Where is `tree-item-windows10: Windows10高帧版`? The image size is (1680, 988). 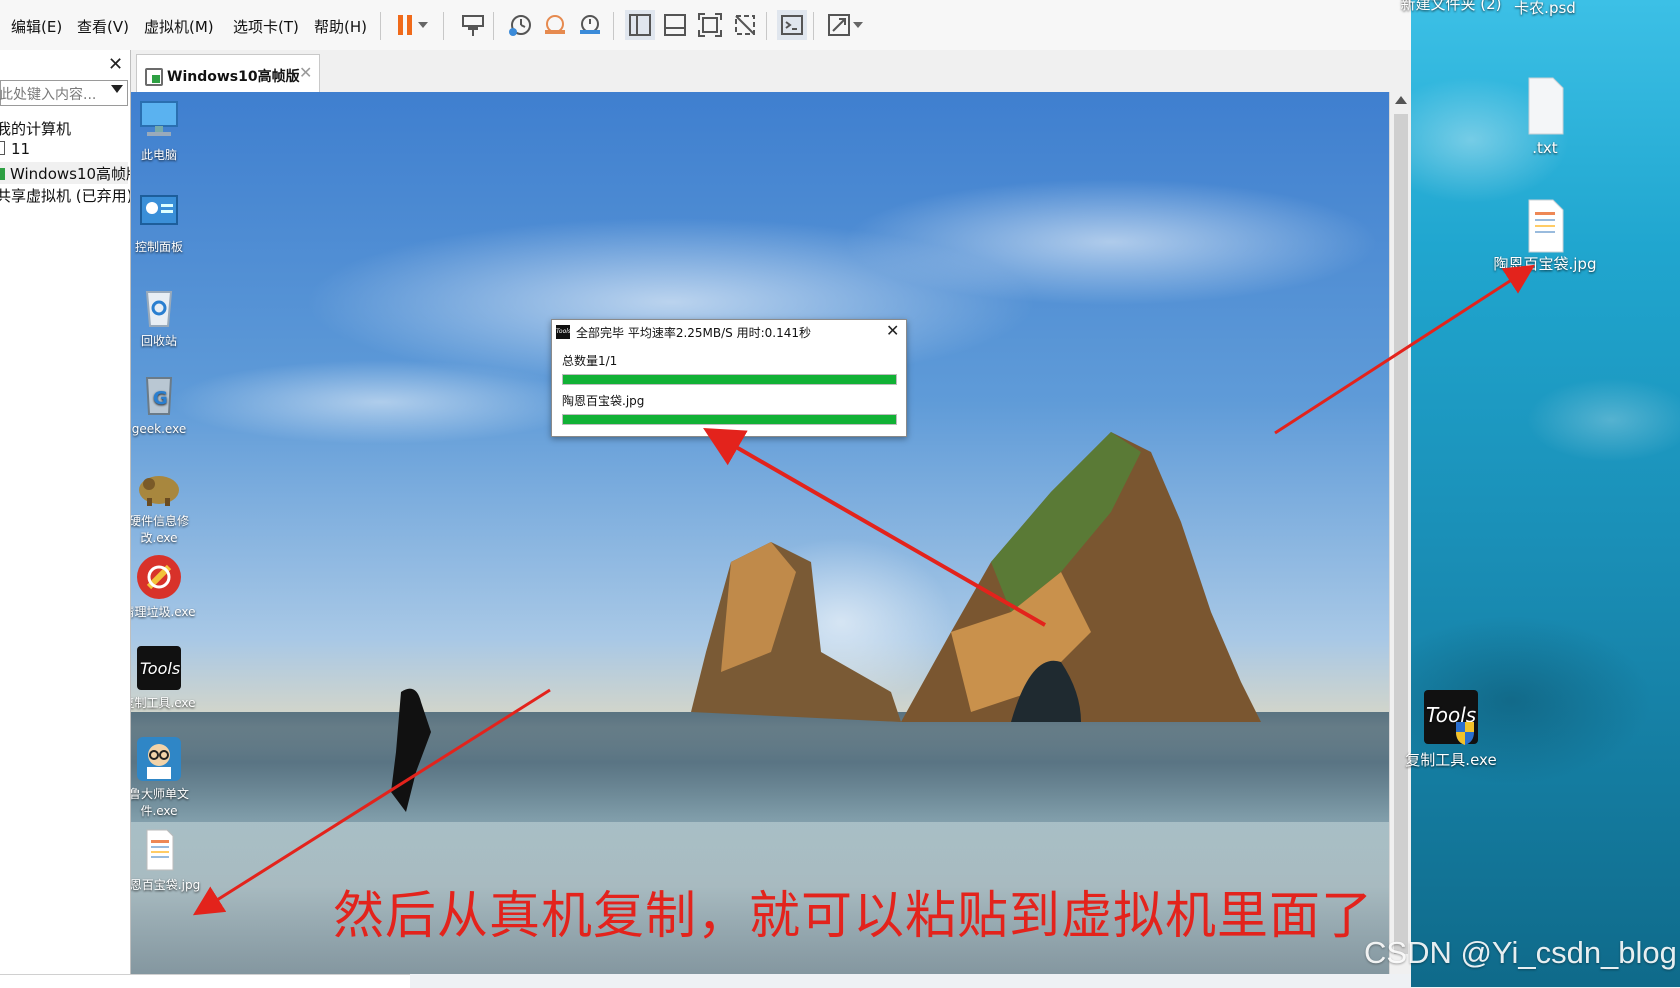
tree-item-windows10: Windows10高帧版 is located at coordinates (65, 173).